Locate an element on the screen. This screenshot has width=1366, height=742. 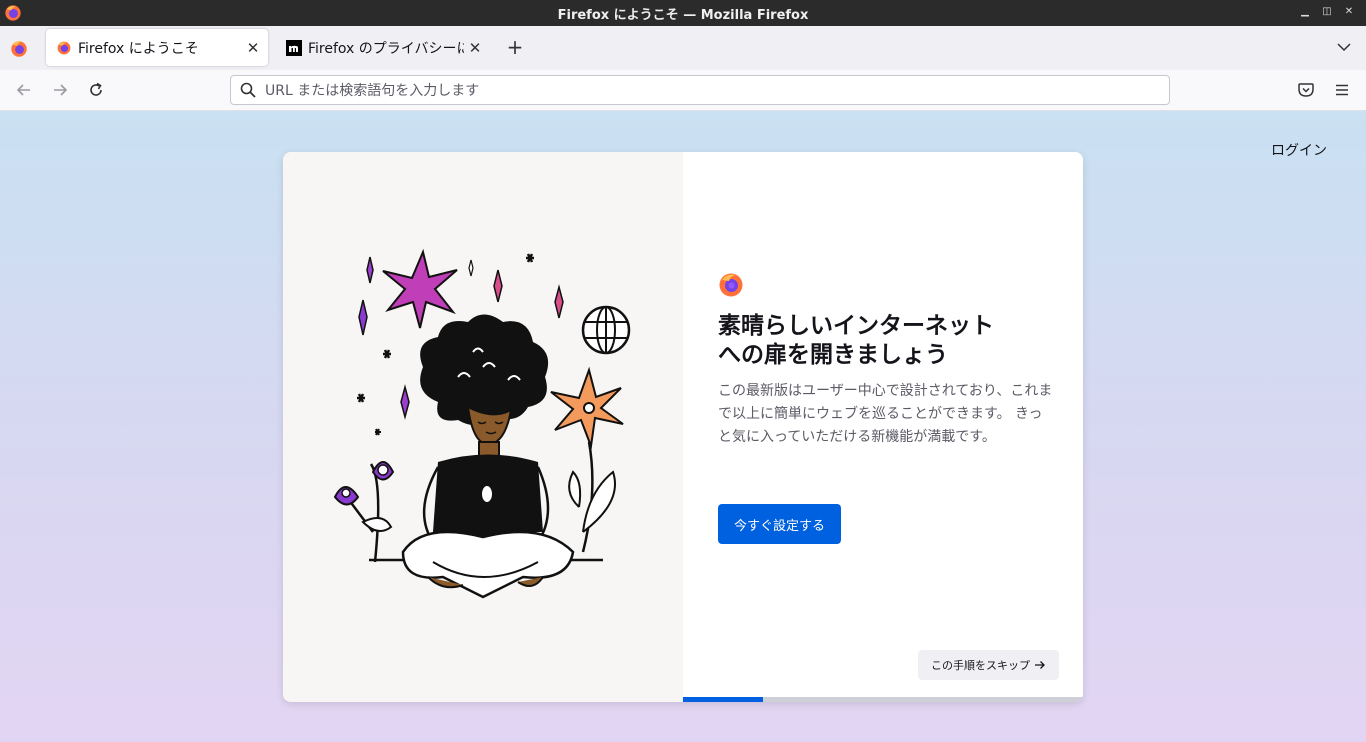
back-arrow-icon is located at coordinates (24, 90).